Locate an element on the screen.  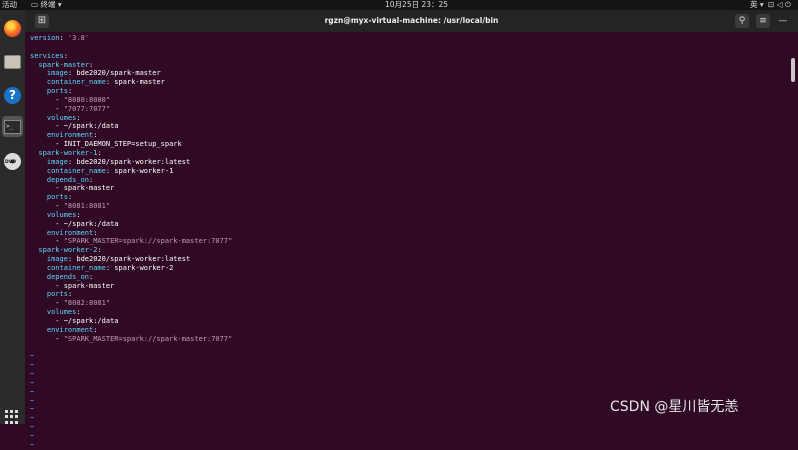
dvd-label: DVD is located at coordinates (10, 162).